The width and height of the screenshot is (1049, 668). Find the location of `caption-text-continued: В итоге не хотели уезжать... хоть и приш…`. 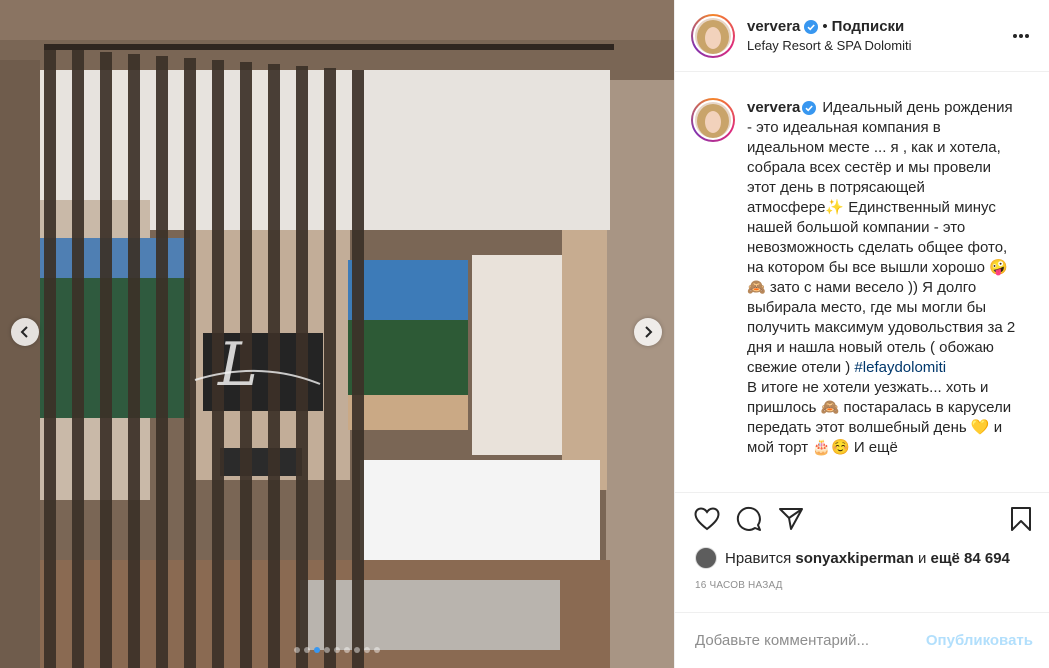

caption-text-continued: В итоге не хотели уезжать... хоть и приш… is located at coordinates (879, 417).